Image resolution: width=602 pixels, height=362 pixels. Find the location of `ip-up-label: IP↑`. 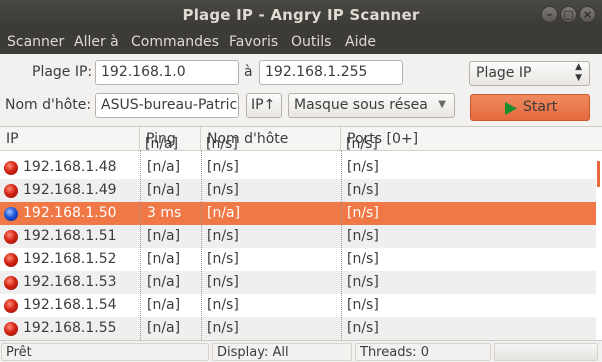

ip-up-label: IP↑ is located at coordinates (263, 105).